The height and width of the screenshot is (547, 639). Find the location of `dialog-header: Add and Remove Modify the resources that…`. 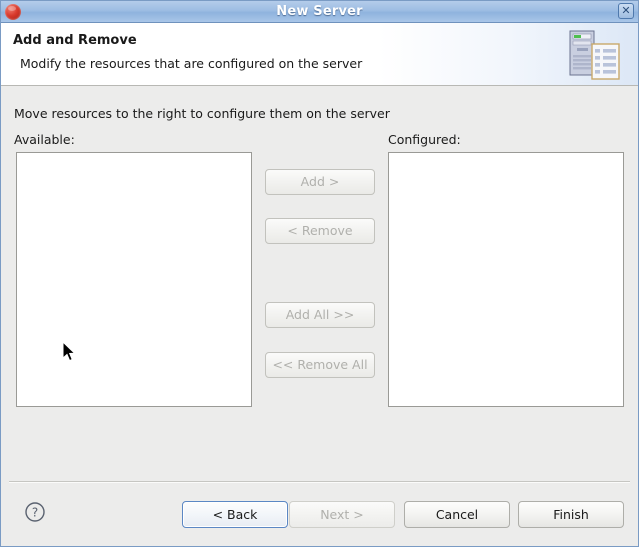

dialog-header: Add and Remove Modify the resources that… is located at coordinates (319, 54).